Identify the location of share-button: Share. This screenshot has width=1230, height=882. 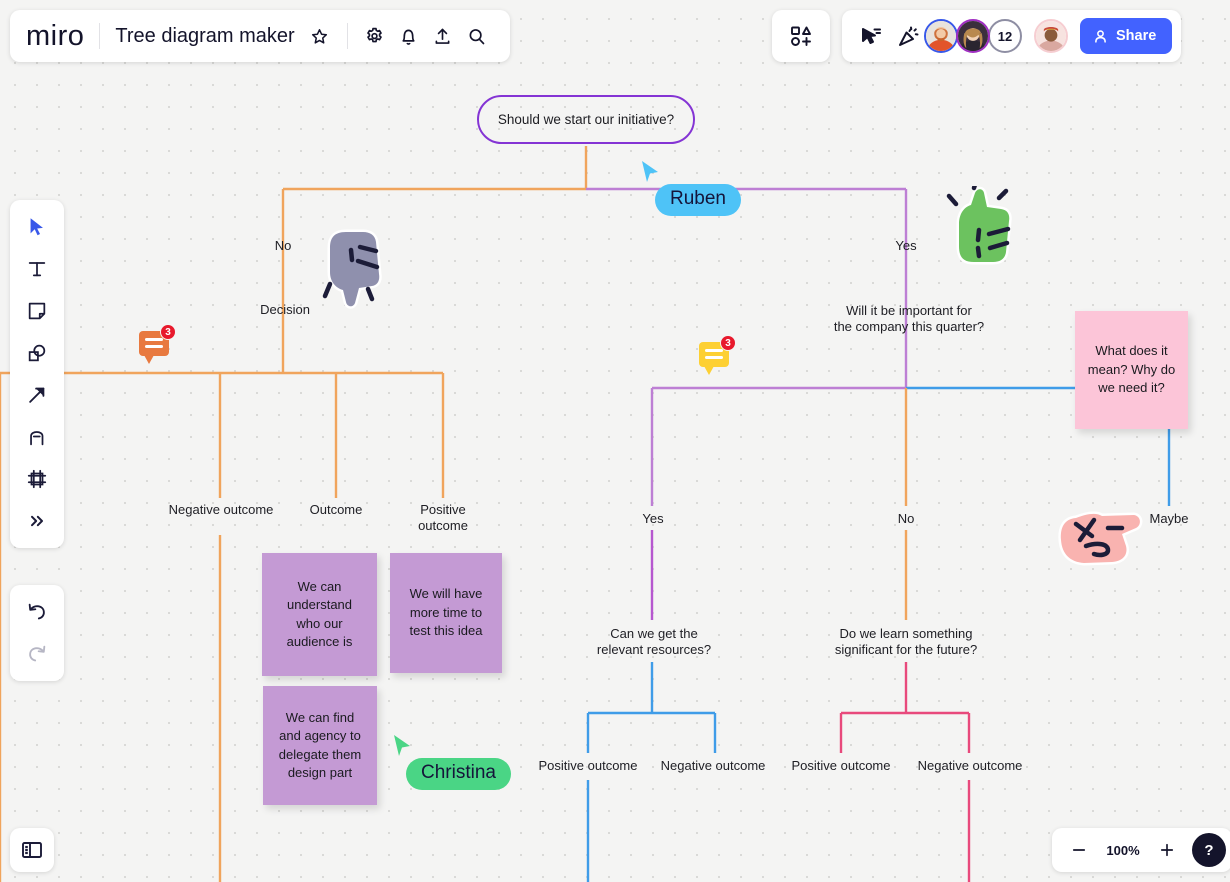
(1126, 36).